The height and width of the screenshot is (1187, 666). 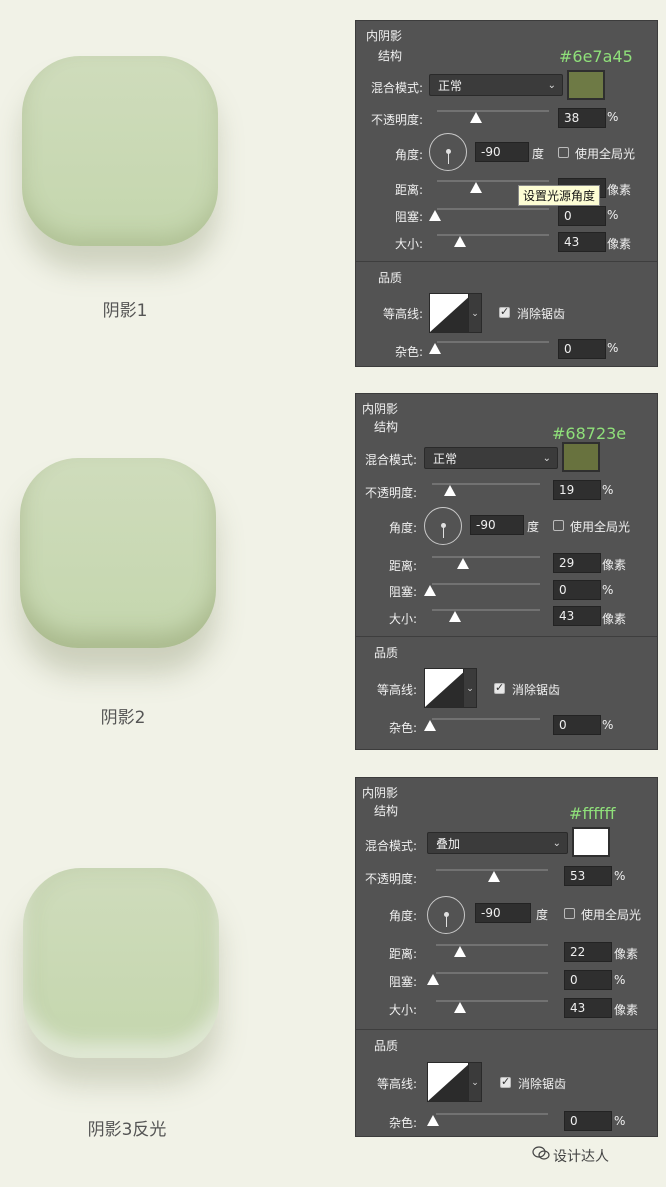 I want to click on wechat-icon, so click(x=541, y=1153).